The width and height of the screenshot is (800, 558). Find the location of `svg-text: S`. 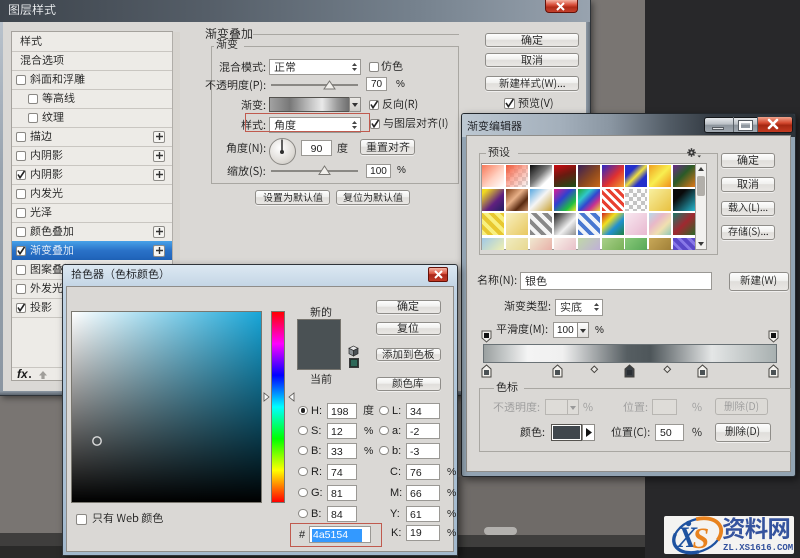

svg-text: S is located at coordinates (701, 538).